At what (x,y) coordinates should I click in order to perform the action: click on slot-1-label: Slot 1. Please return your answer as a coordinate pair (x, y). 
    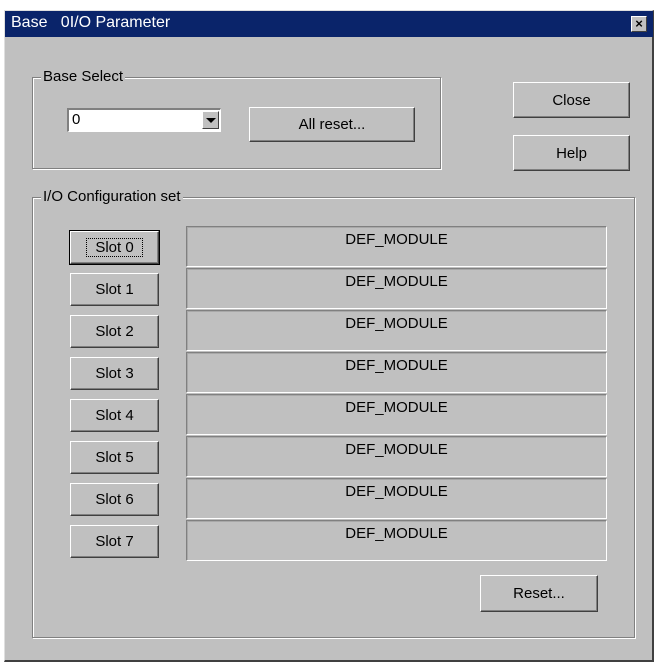
    Looking at the image, I should click on (114, 289).